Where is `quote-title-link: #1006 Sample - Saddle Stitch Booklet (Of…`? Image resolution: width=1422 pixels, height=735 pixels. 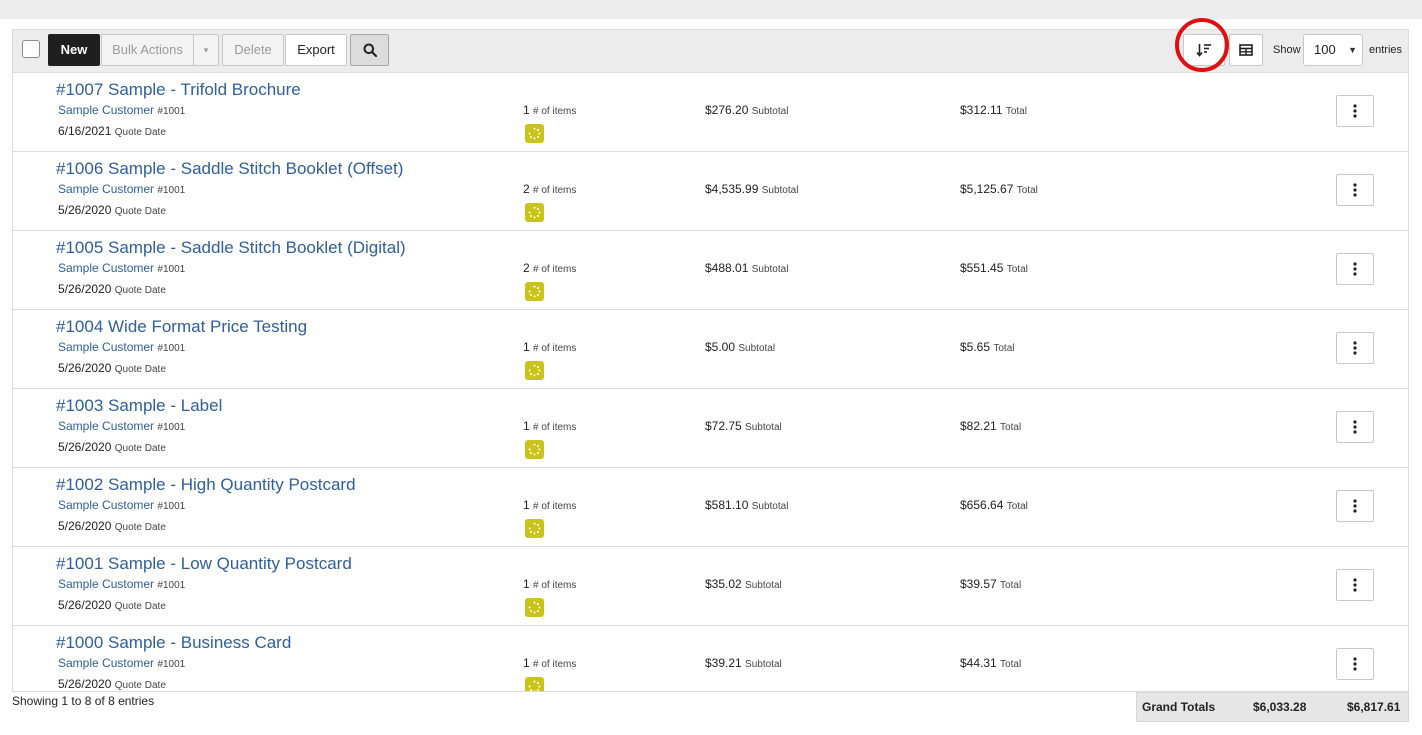 quote-title-link: #1006 Sample - Saddle Stitch Booklet (Of… is located at coordinates (229, 169).